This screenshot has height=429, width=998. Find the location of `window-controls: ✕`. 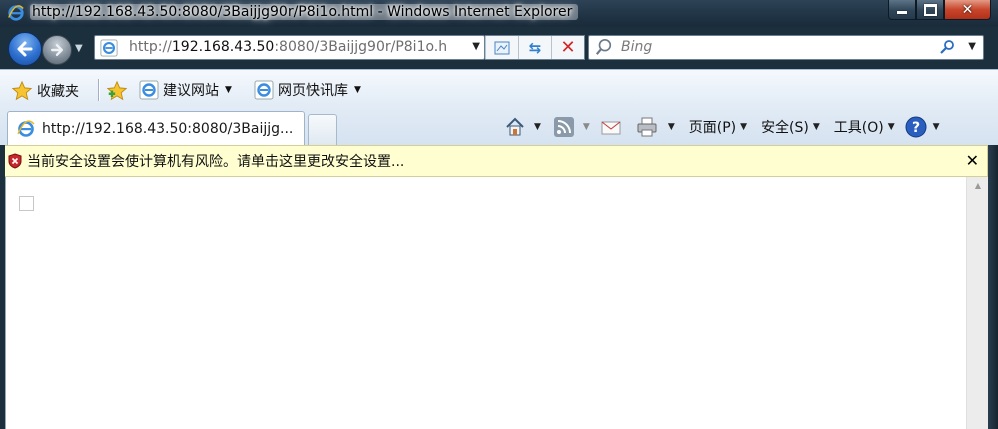

window-controls: ✕ is located at coordinates (939, 10).